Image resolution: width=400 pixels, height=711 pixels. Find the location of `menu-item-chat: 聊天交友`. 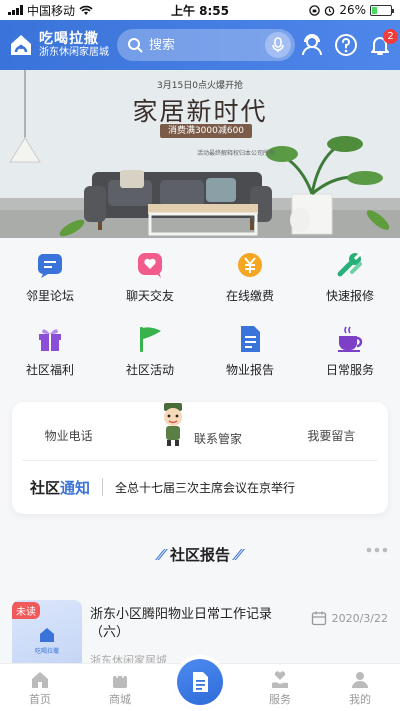

menu-item-chat: 聊天交友 is located at coordinates (150, 277).